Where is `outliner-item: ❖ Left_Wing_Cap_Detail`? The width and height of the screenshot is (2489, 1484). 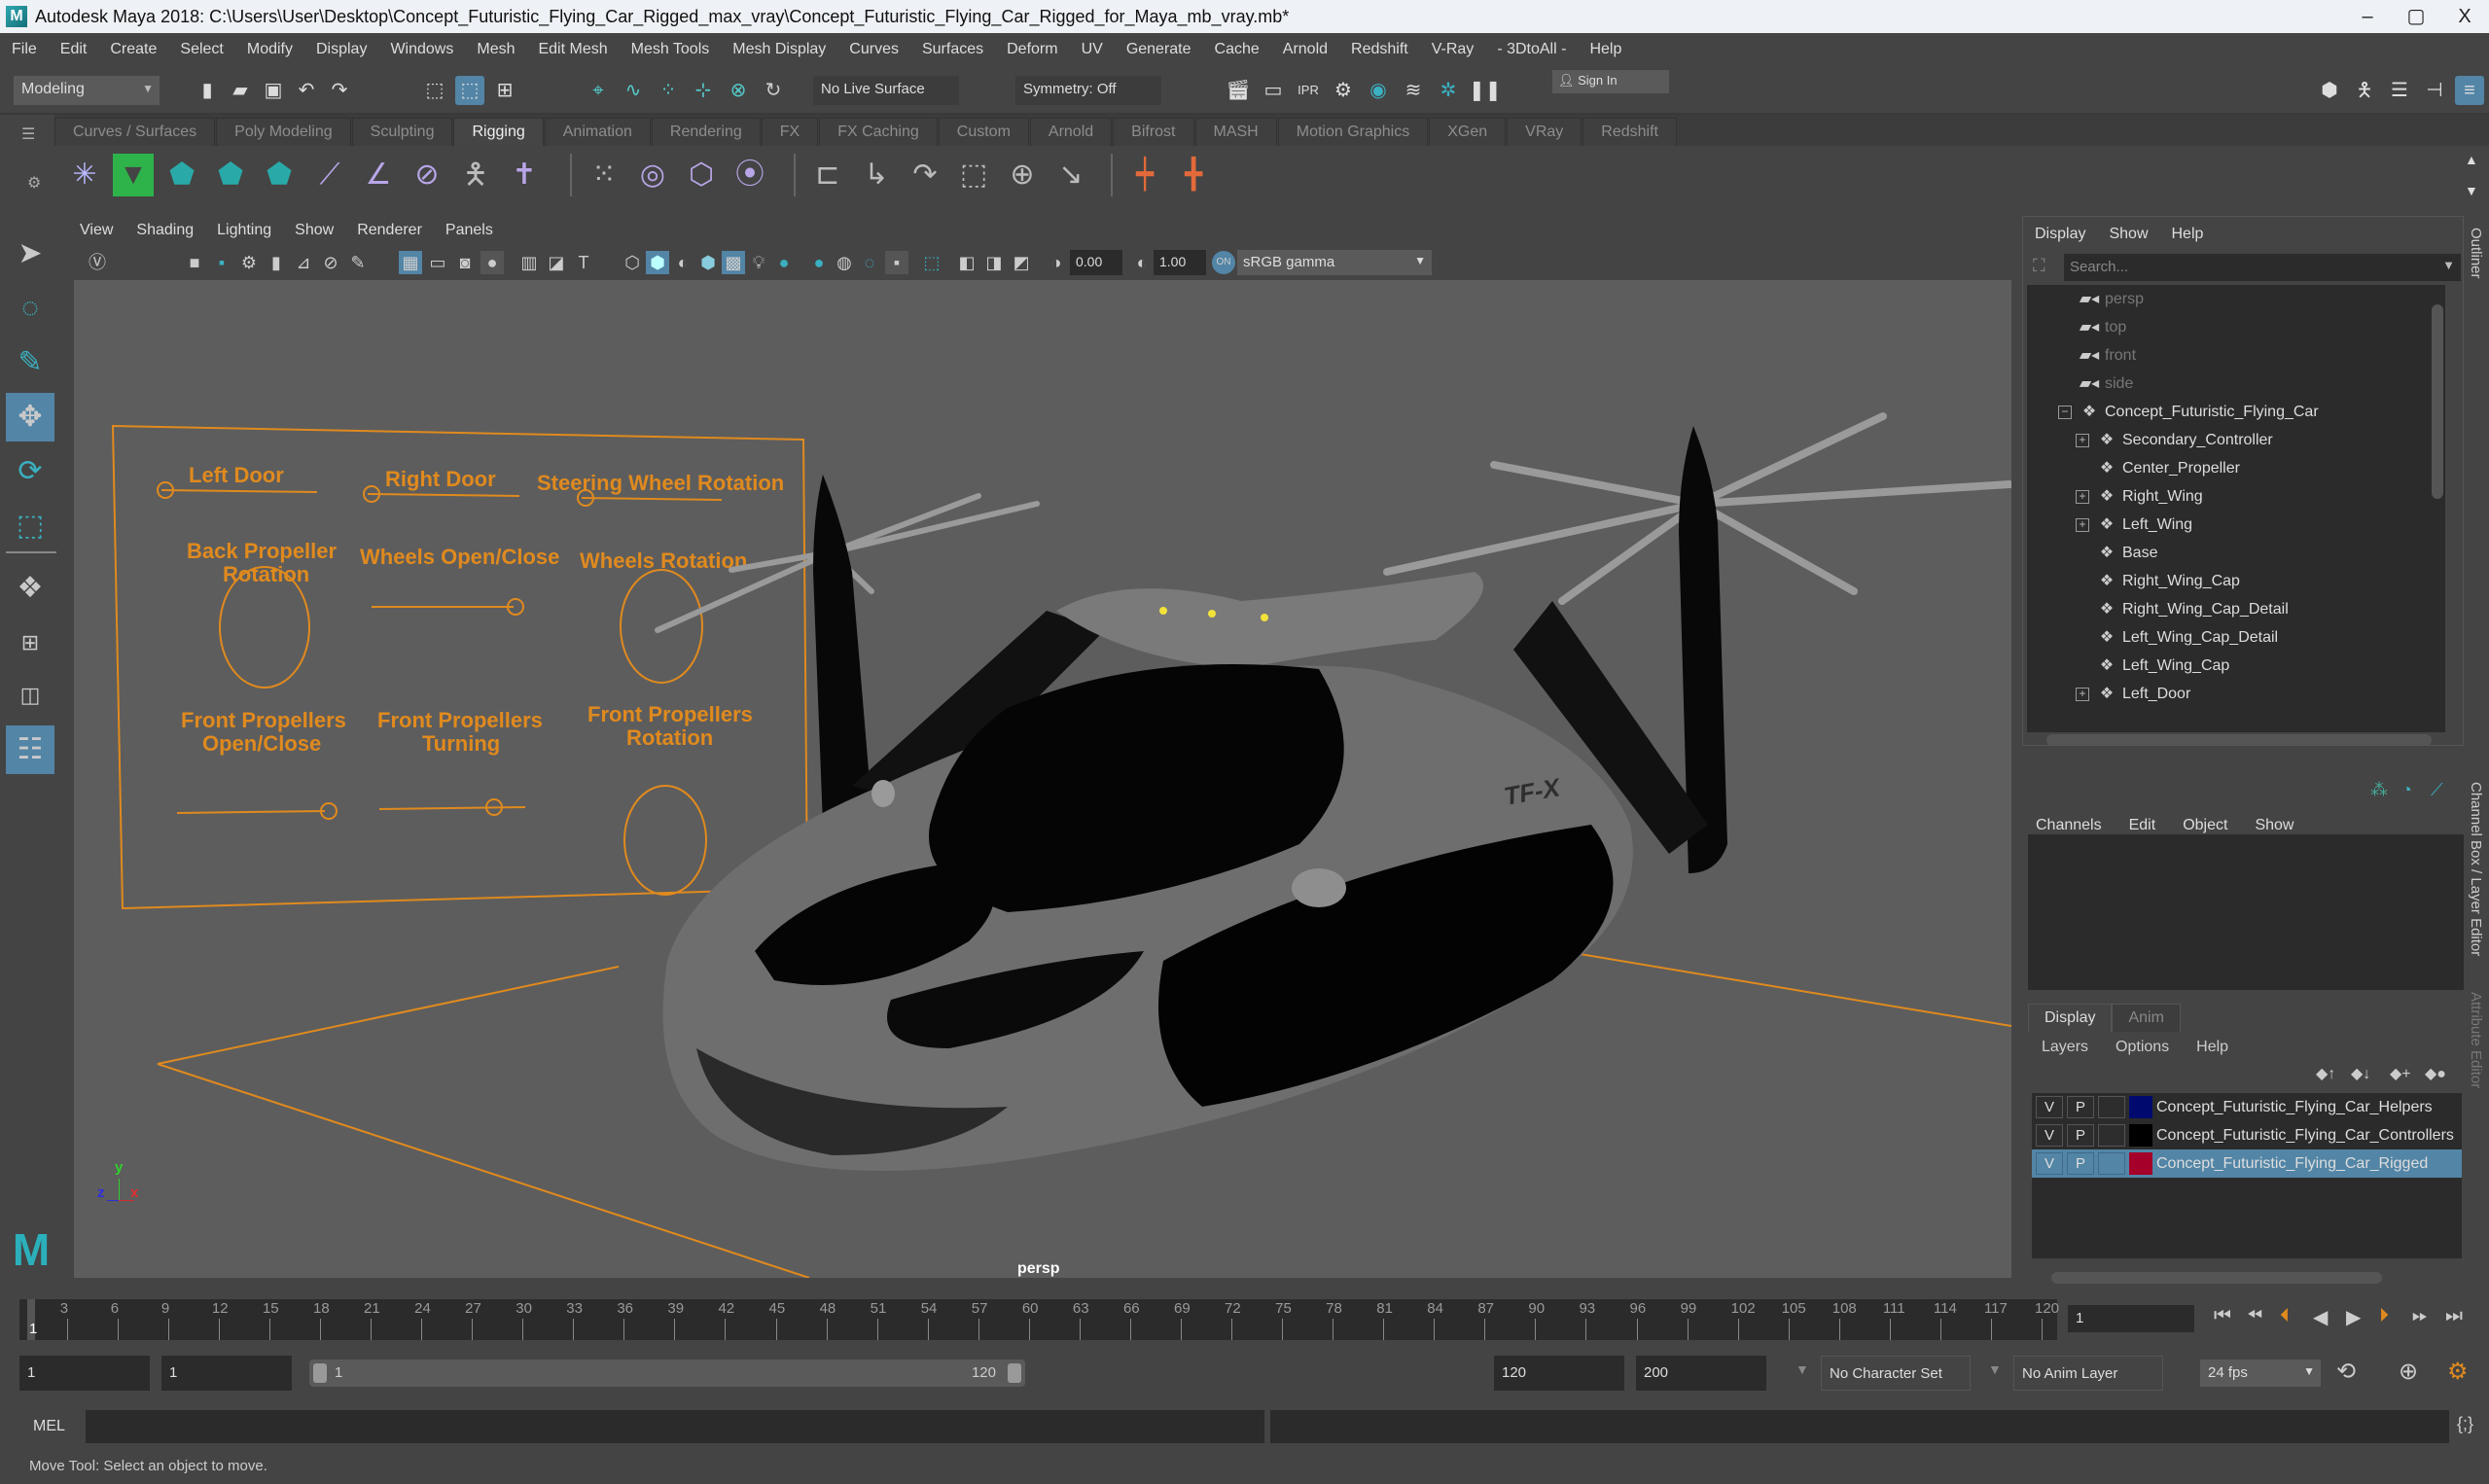
outliner-item: ❖ Left_Wing_Cap_Detail is located at coordinates (2236, 638).